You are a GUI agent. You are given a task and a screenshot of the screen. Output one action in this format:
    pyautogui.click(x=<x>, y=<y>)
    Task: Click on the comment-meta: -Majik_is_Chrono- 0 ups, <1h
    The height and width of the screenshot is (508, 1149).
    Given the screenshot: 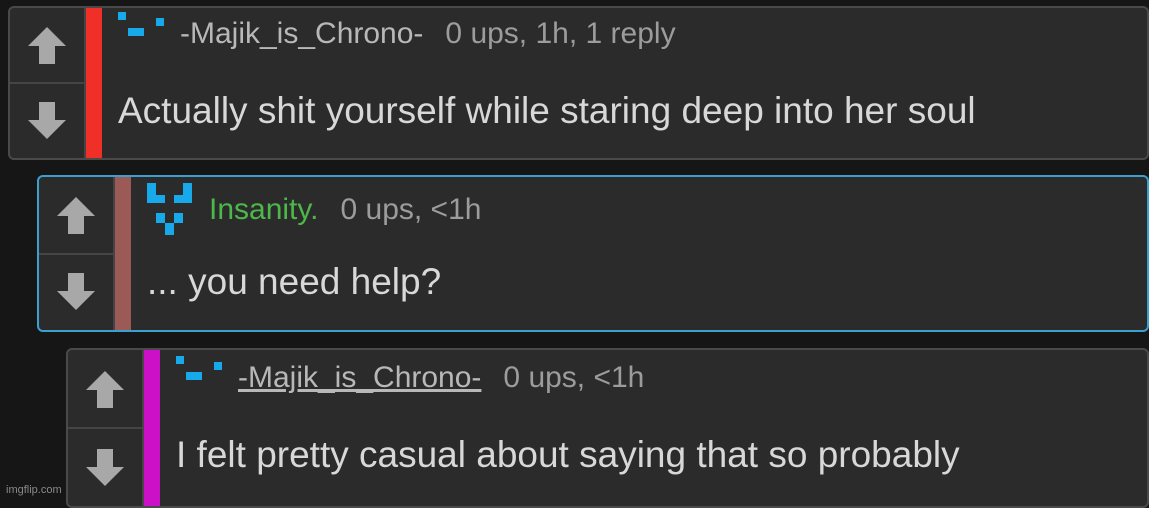 What is the action you would take?
    pyautogui.click(x=410, y=378)
    